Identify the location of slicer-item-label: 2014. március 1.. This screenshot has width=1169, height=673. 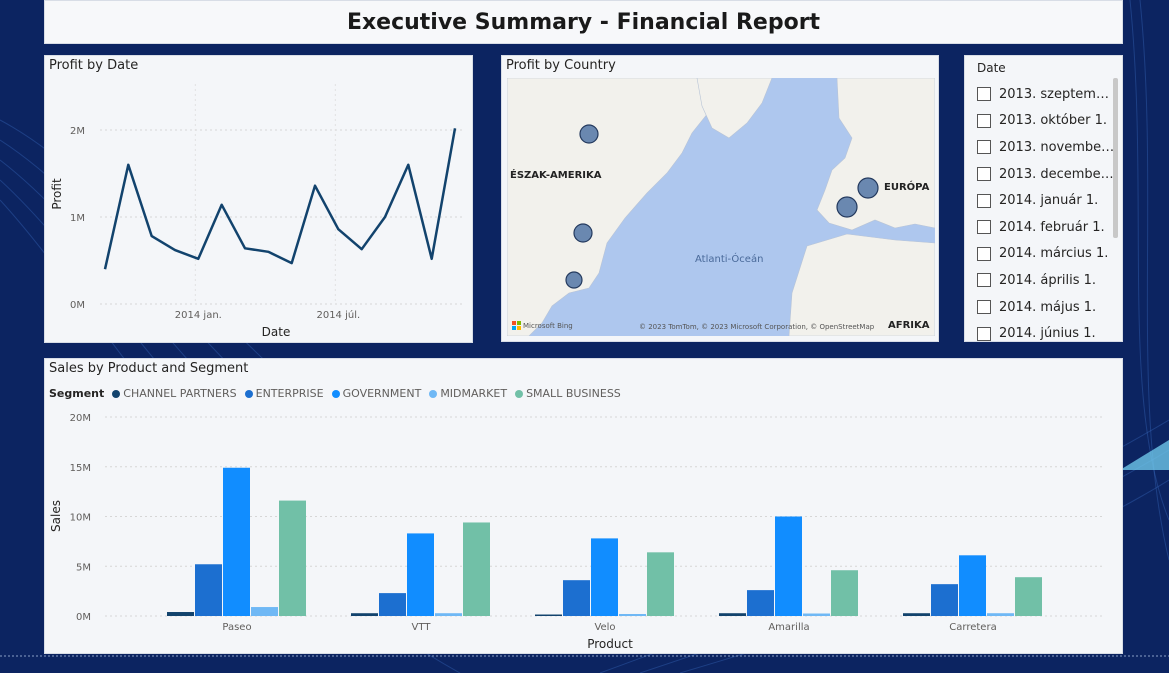
(1054, 254).